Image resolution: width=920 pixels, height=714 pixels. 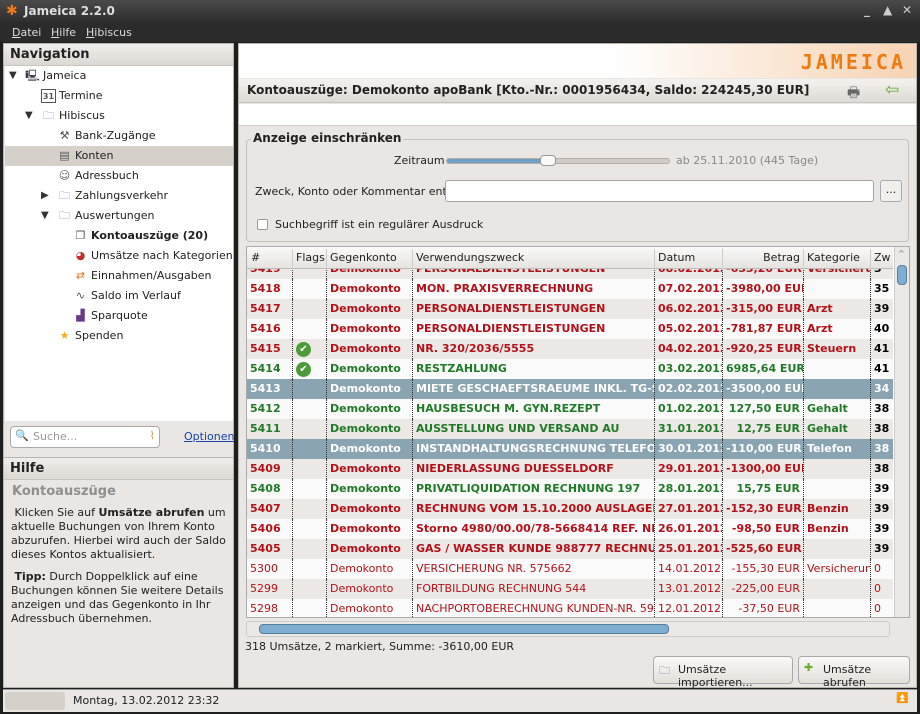 I want to click on zweck-search-input, so click(x=659, y=191).